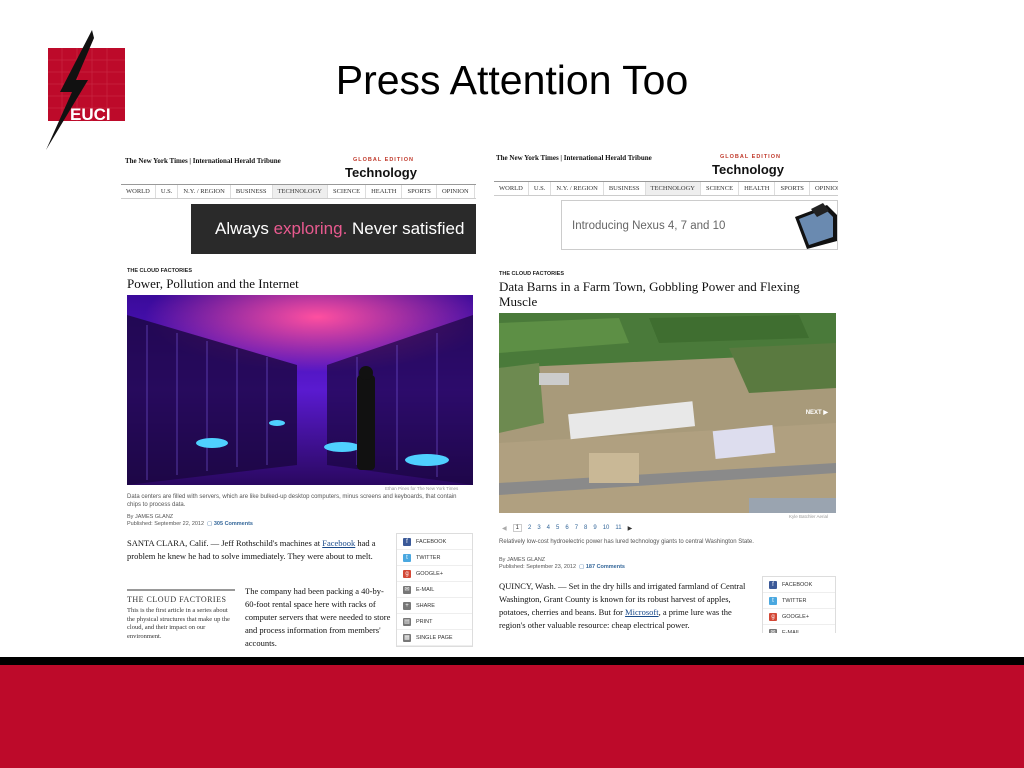  I want to click on photo-credit: Ethan Pines for The New York Times, so click(422, 488).